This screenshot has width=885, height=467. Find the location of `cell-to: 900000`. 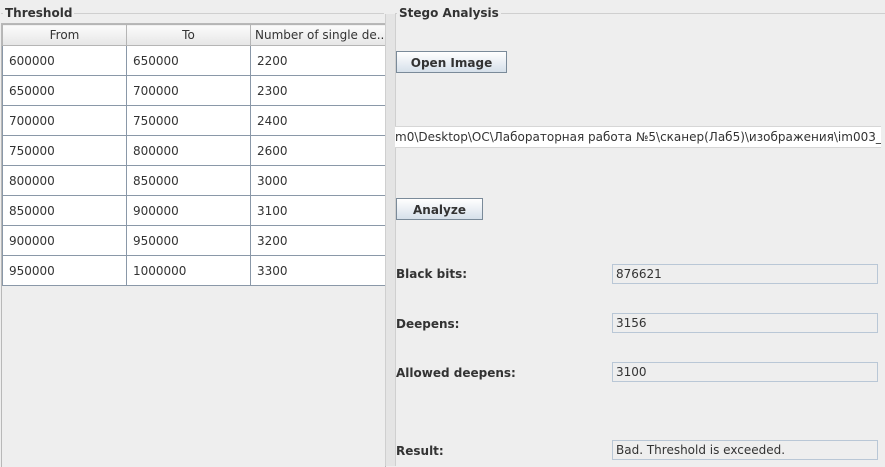

cell-to: 900000 is located at coordinates (188, 210).